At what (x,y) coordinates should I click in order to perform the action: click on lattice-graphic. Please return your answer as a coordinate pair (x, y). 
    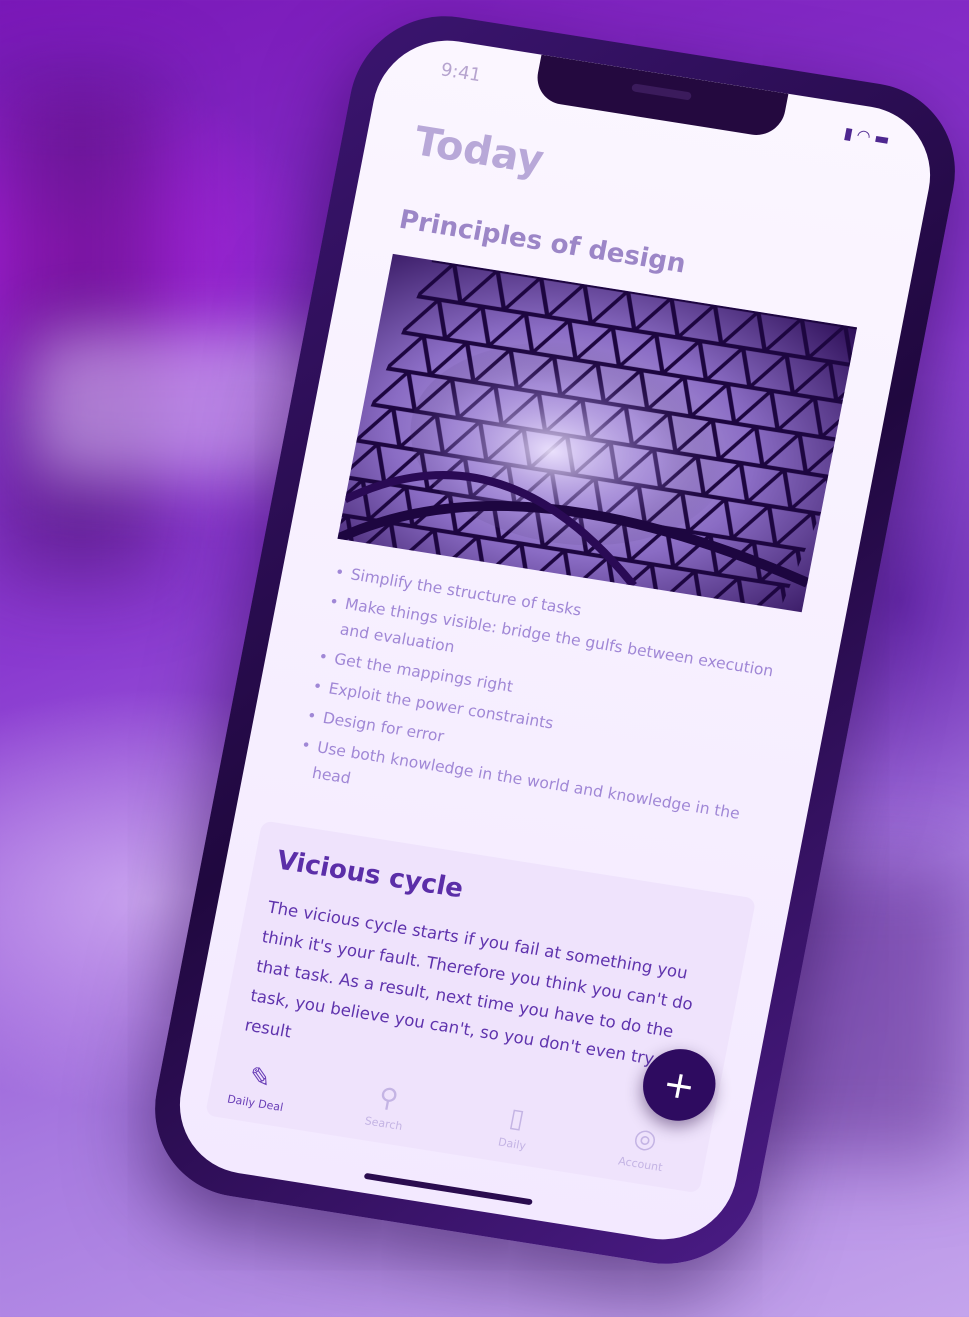
    Looking at the image, I should click on (597, 434).